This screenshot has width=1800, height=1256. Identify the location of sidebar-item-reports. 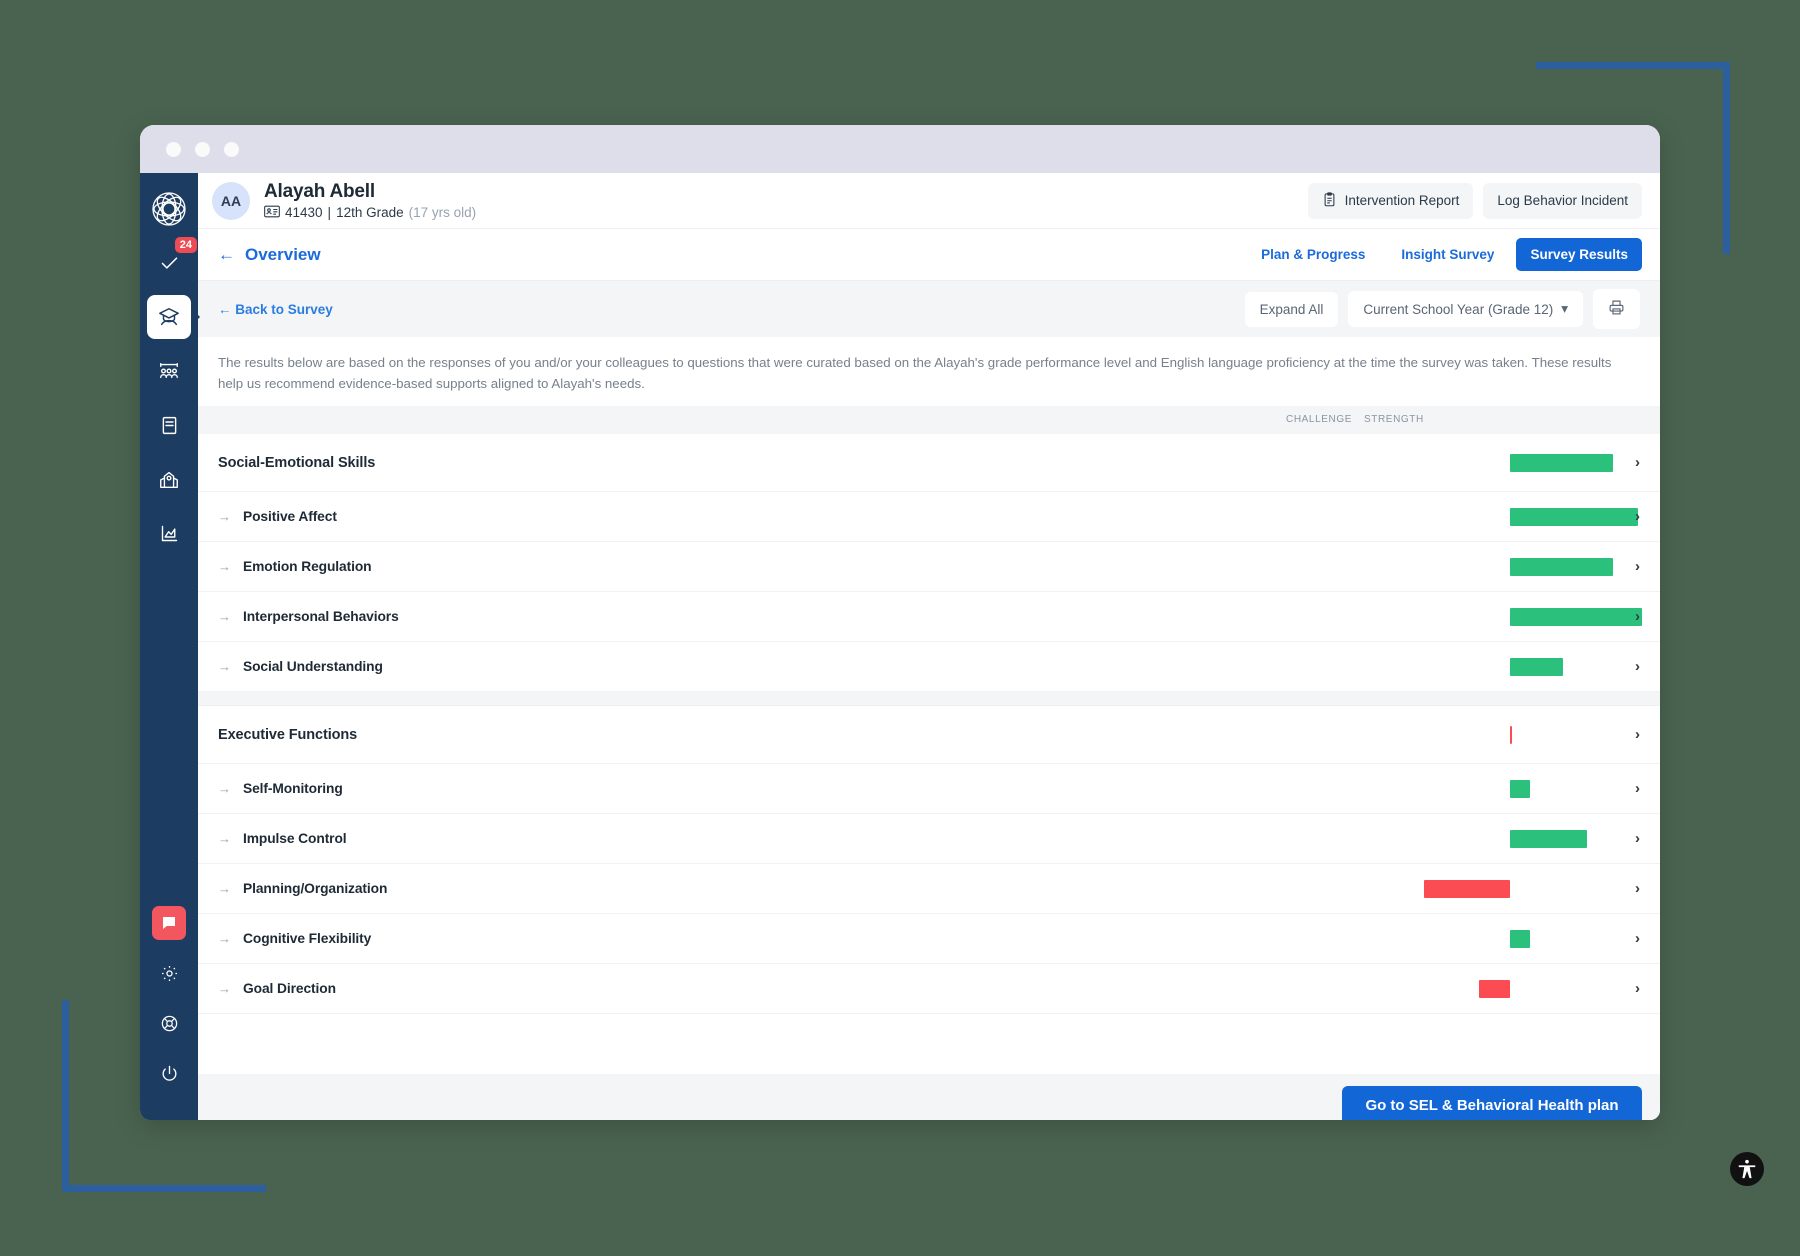
(169, 533).